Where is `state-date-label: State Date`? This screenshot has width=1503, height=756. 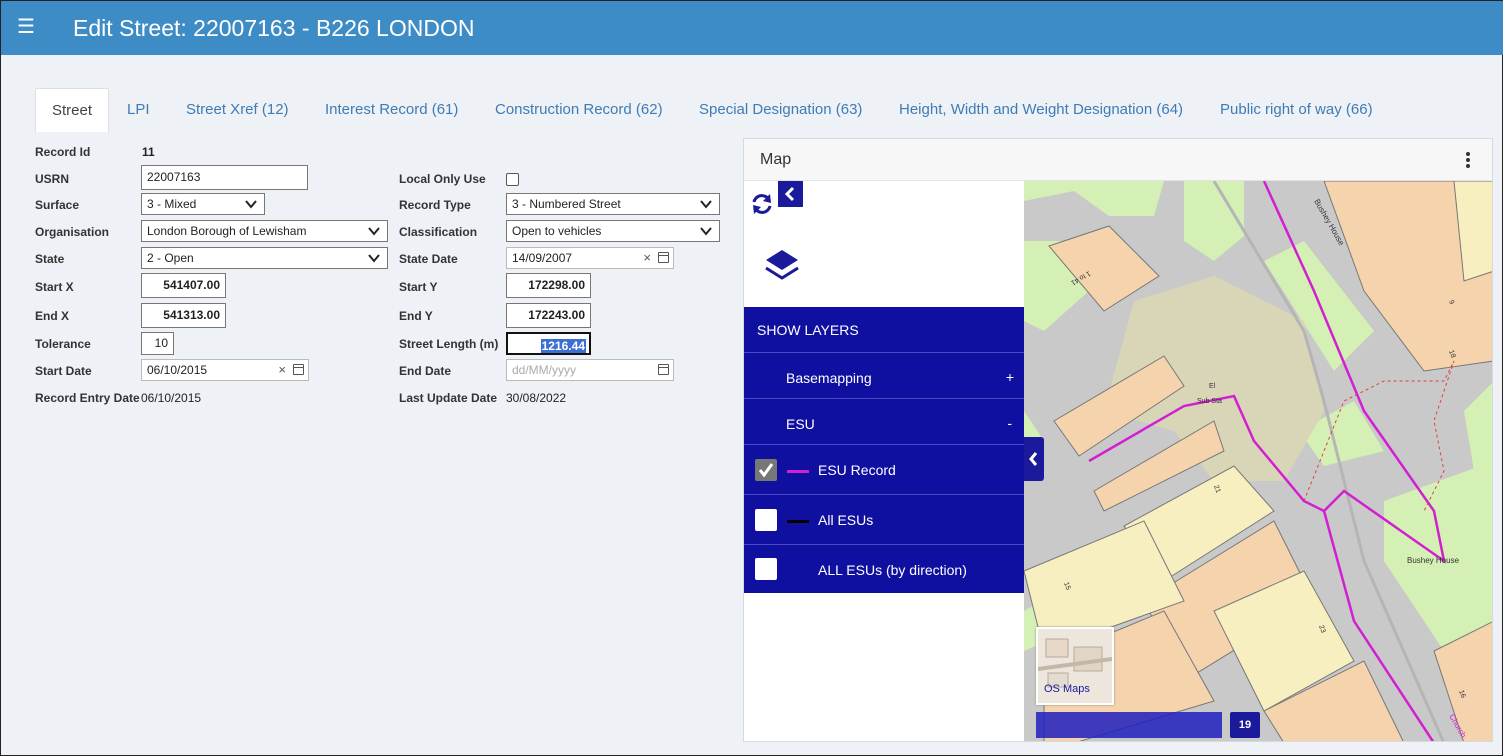 state-date-label: State Date is located at coordinates (428, 259).